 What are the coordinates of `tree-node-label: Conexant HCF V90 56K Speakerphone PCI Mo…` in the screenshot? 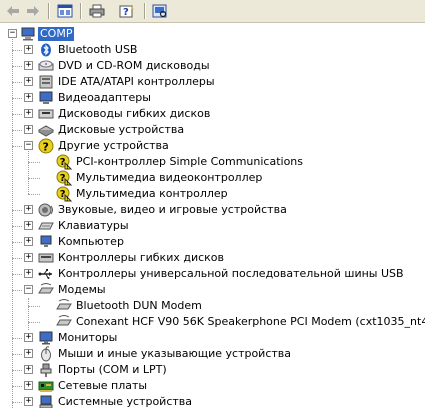 It's located at (249, 322).